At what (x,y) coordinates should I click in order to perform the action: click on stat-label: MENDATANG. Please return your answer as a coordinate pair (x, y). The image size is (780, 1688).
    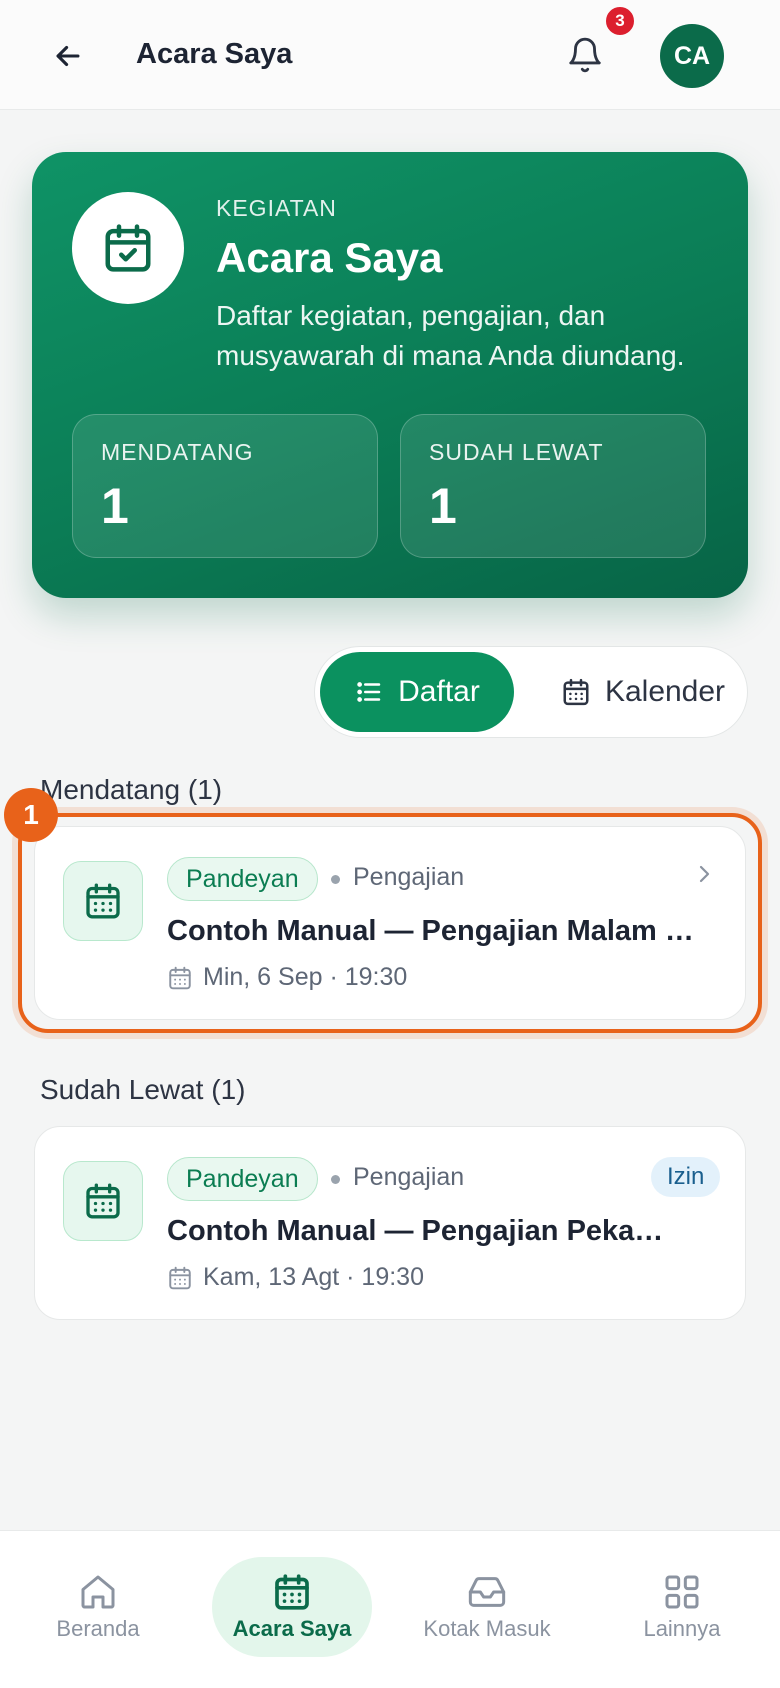
    Looking at the image, I should click on (177, 452).